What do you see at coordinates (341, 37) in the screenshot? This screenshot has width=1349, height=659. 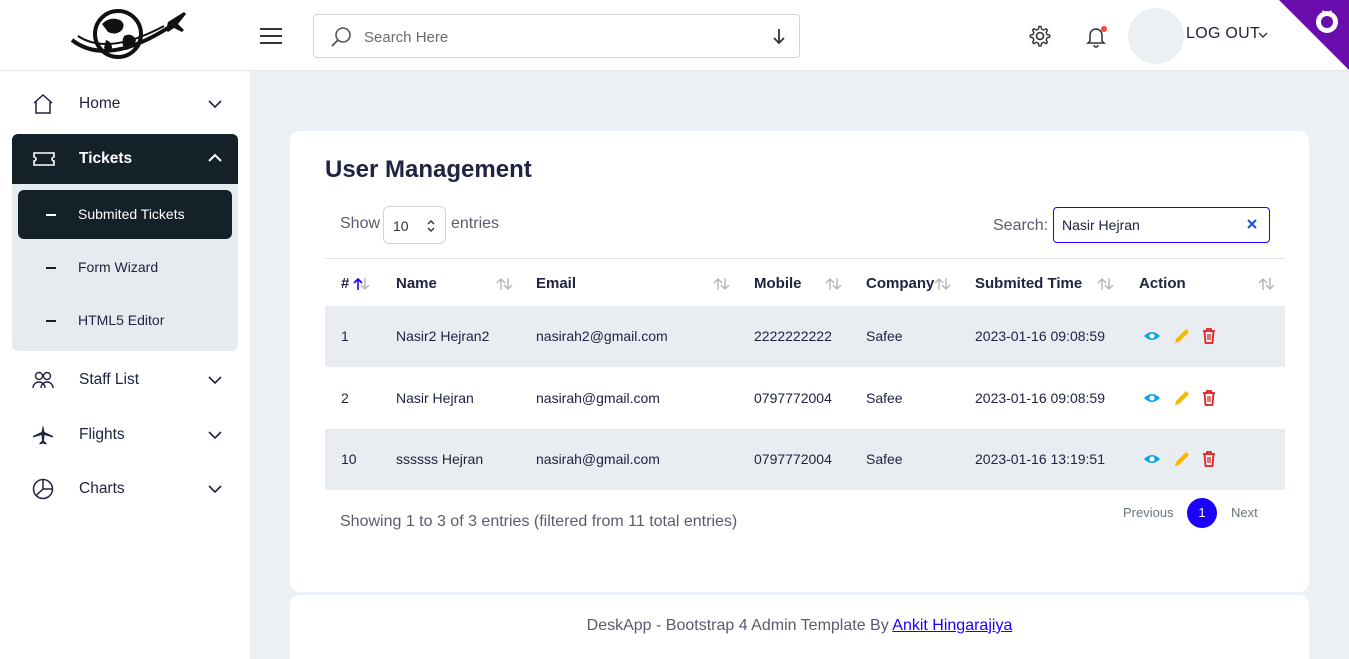 I see `search-icon` at bounding box center [341, 37].